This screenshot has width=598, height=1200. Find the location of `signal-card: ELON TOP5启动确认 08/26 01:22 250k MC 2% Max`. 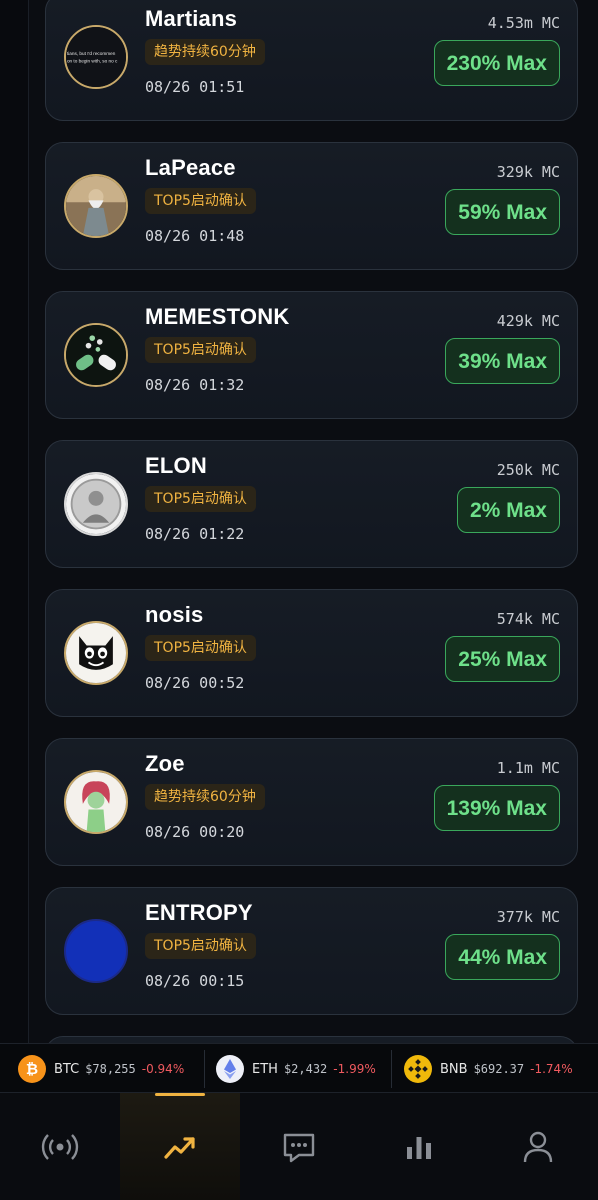

signal-card: ELON TOP5启动确认 08/26 01:22 250k MC 2% Max is located at coordinates (311, 504).